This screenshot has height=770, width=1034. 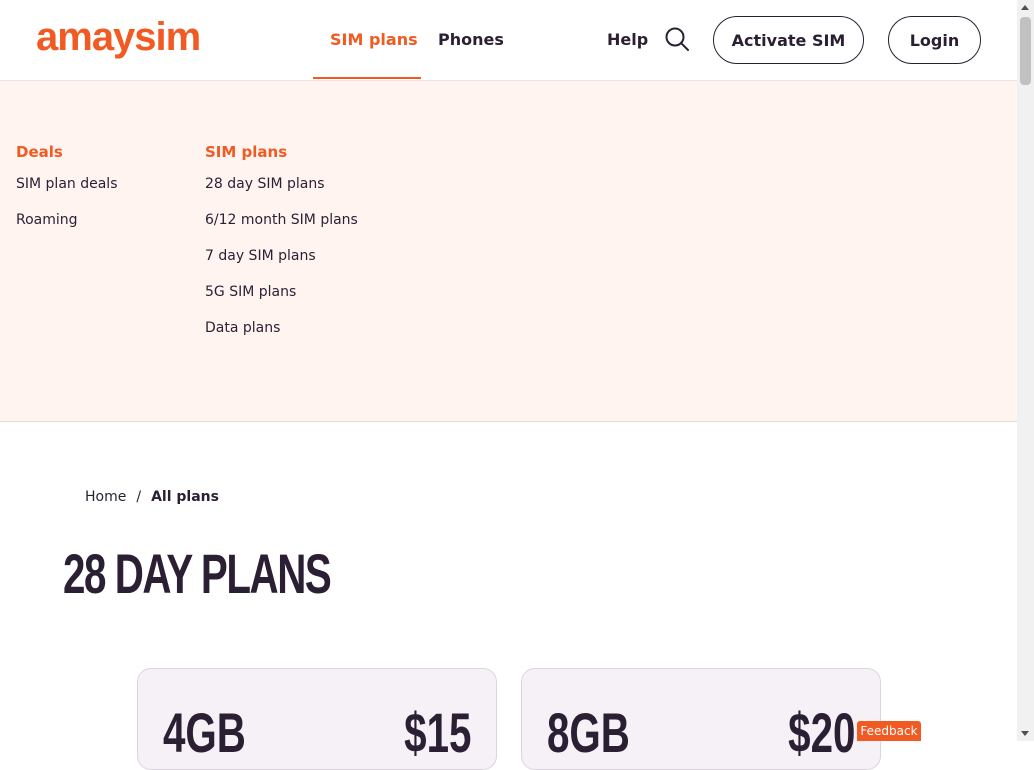 I want to click on svg-text: amaysim, so click(x=118, y=38).